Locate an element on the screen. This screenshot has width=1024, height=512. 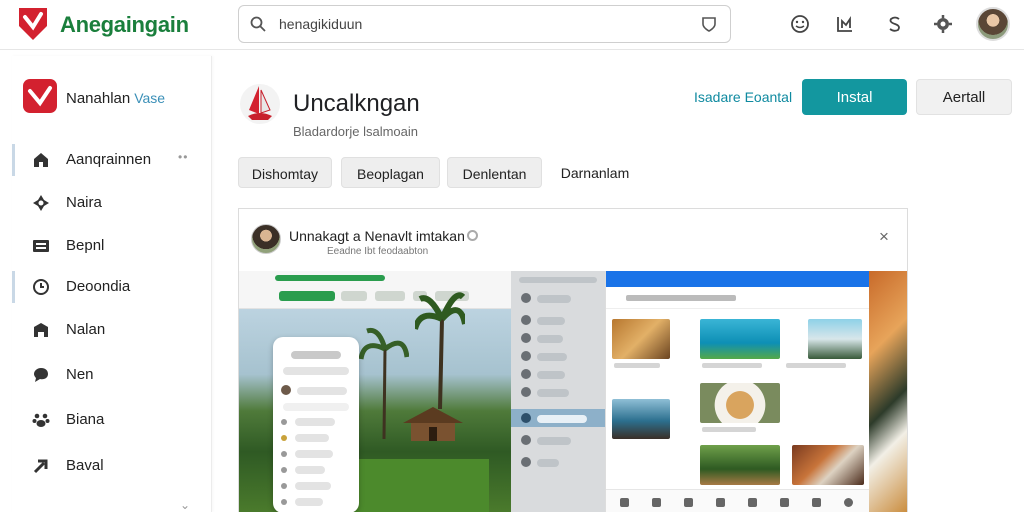
sidebar-item-0: Aanqrainnen •• is located at coordinates (112, 160).